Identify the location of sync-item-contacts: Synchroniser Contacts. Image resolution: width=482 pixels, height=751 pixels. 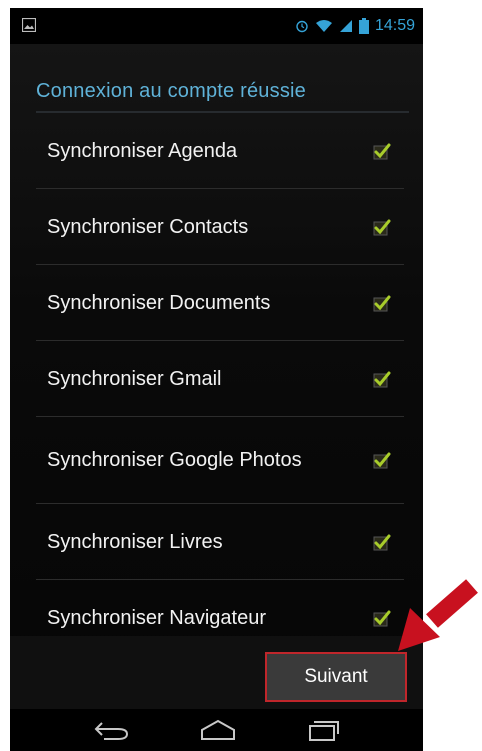
(220, 227).